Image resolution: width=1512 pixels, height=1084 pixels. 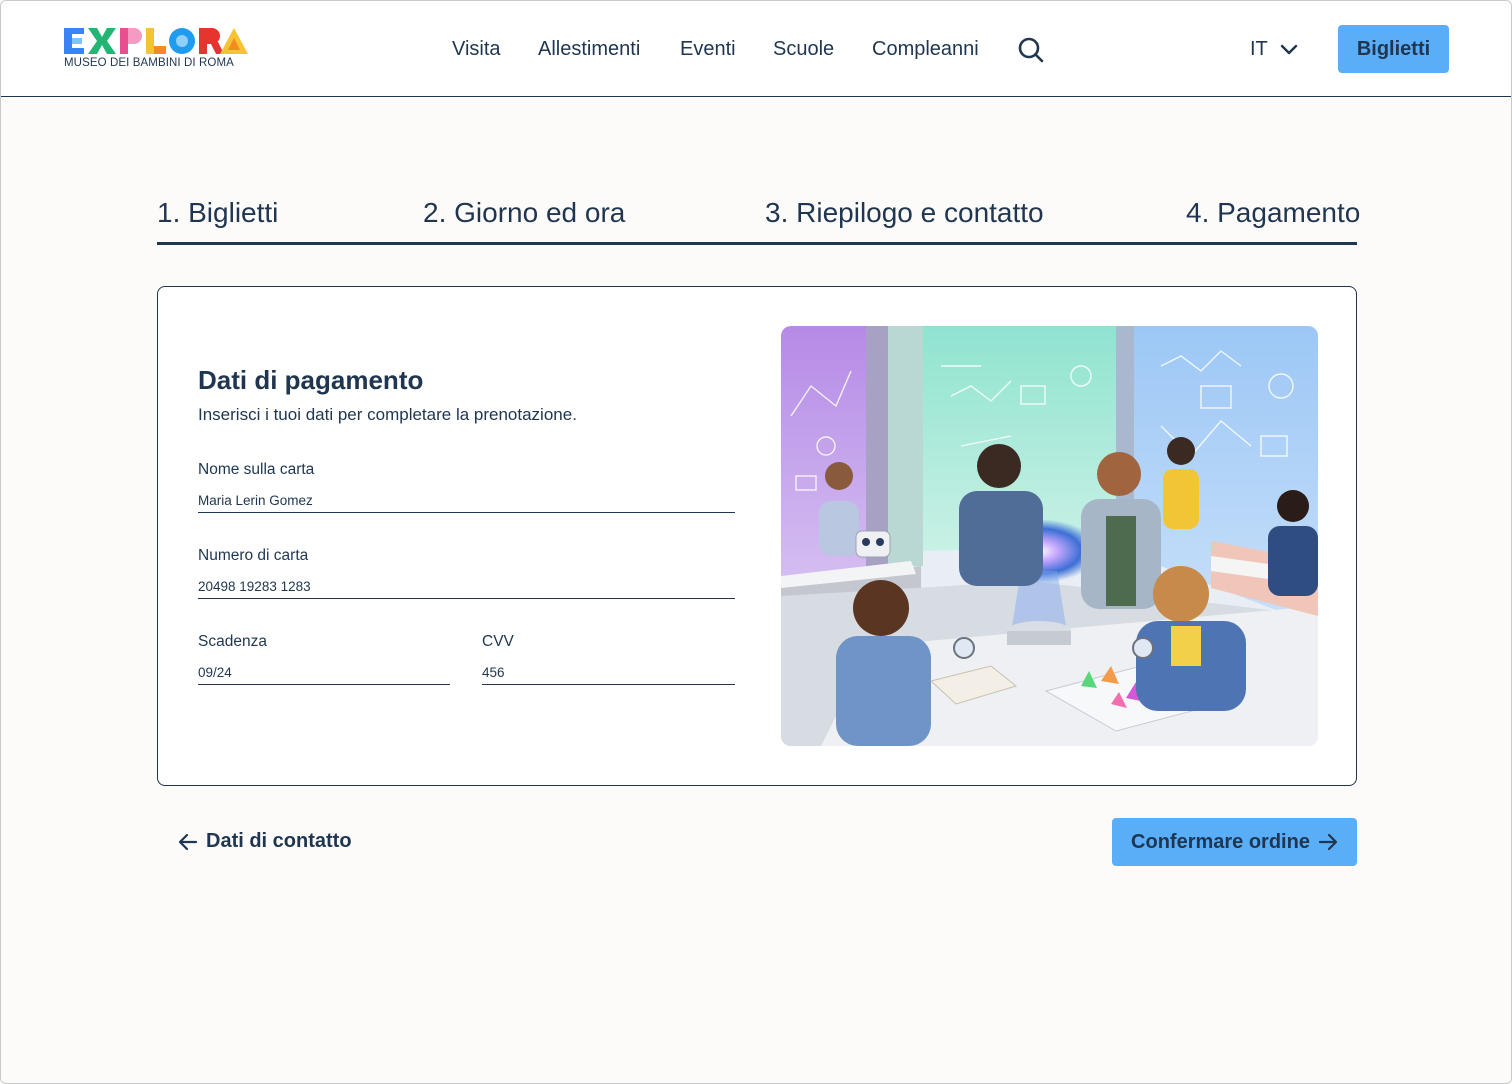 What do you see at coordinates (608, 659) in the screenshot?
I see `cvv-field: CVV` at bounding box center [608, 659].